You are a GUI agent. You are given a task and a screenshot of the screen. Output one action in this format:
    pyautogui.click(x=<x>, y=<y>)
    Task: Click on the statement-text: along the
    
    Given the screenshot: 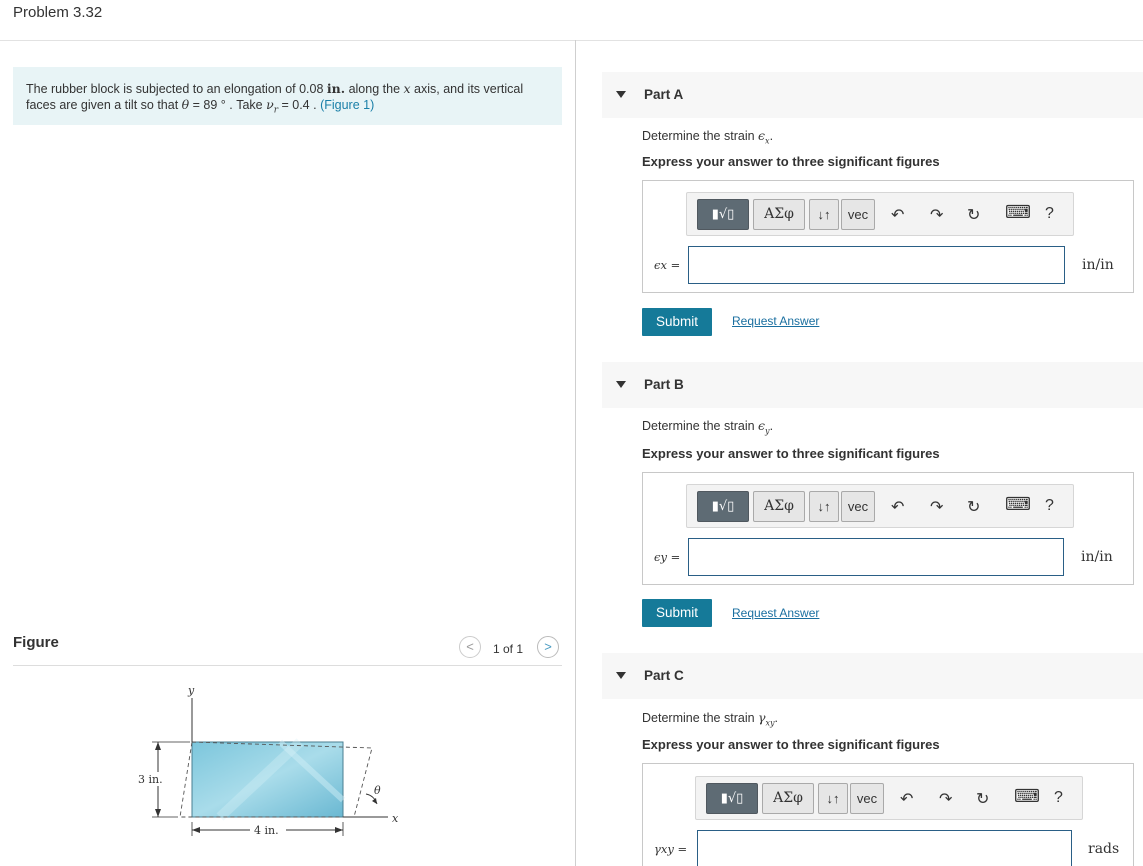 What is the action you would take?
    pyautogui.click(x=374, y=89)
    